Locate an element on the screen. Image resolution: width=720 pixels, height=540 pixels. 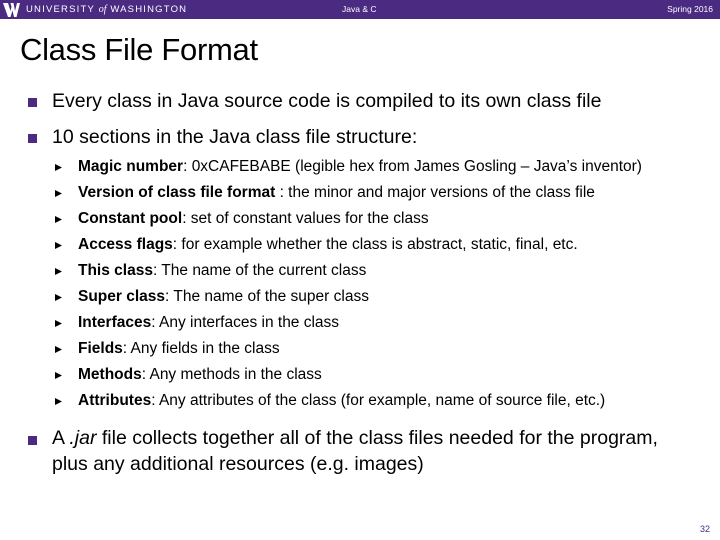
section-desc: : The name of the super class is located at coordinates (267, 296).